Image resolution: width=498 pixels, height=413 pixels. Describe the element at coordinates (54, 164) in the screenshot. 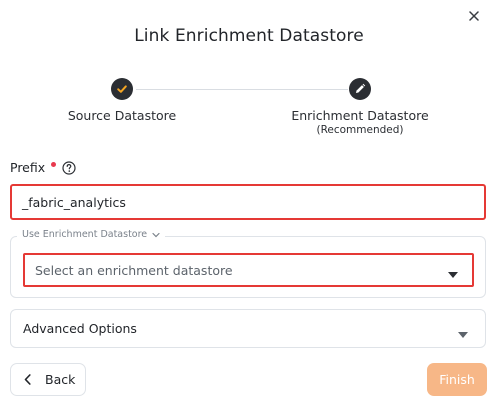

I see `required-indicator` at that location.